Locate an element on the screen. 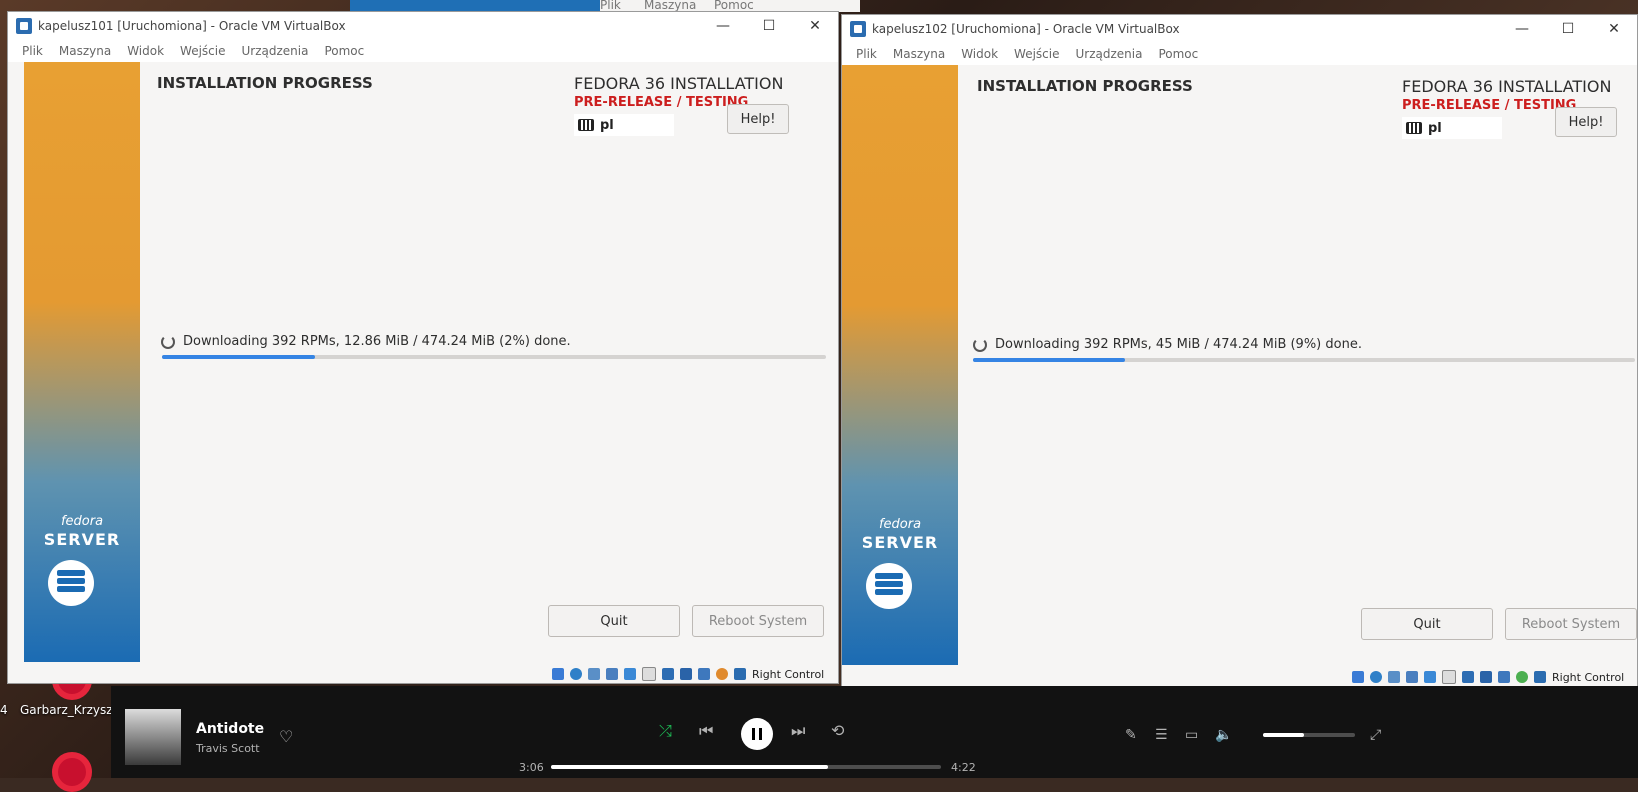  volume-icon: 🔈 is located at coordinates (1223, 735).